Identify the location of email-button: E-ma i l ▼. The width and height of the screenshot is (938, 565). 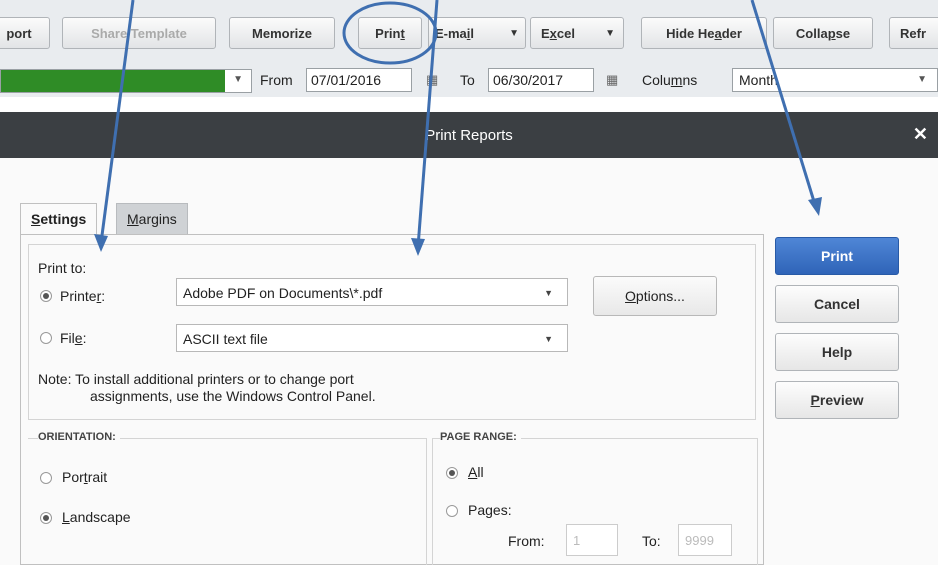
(477, 33).